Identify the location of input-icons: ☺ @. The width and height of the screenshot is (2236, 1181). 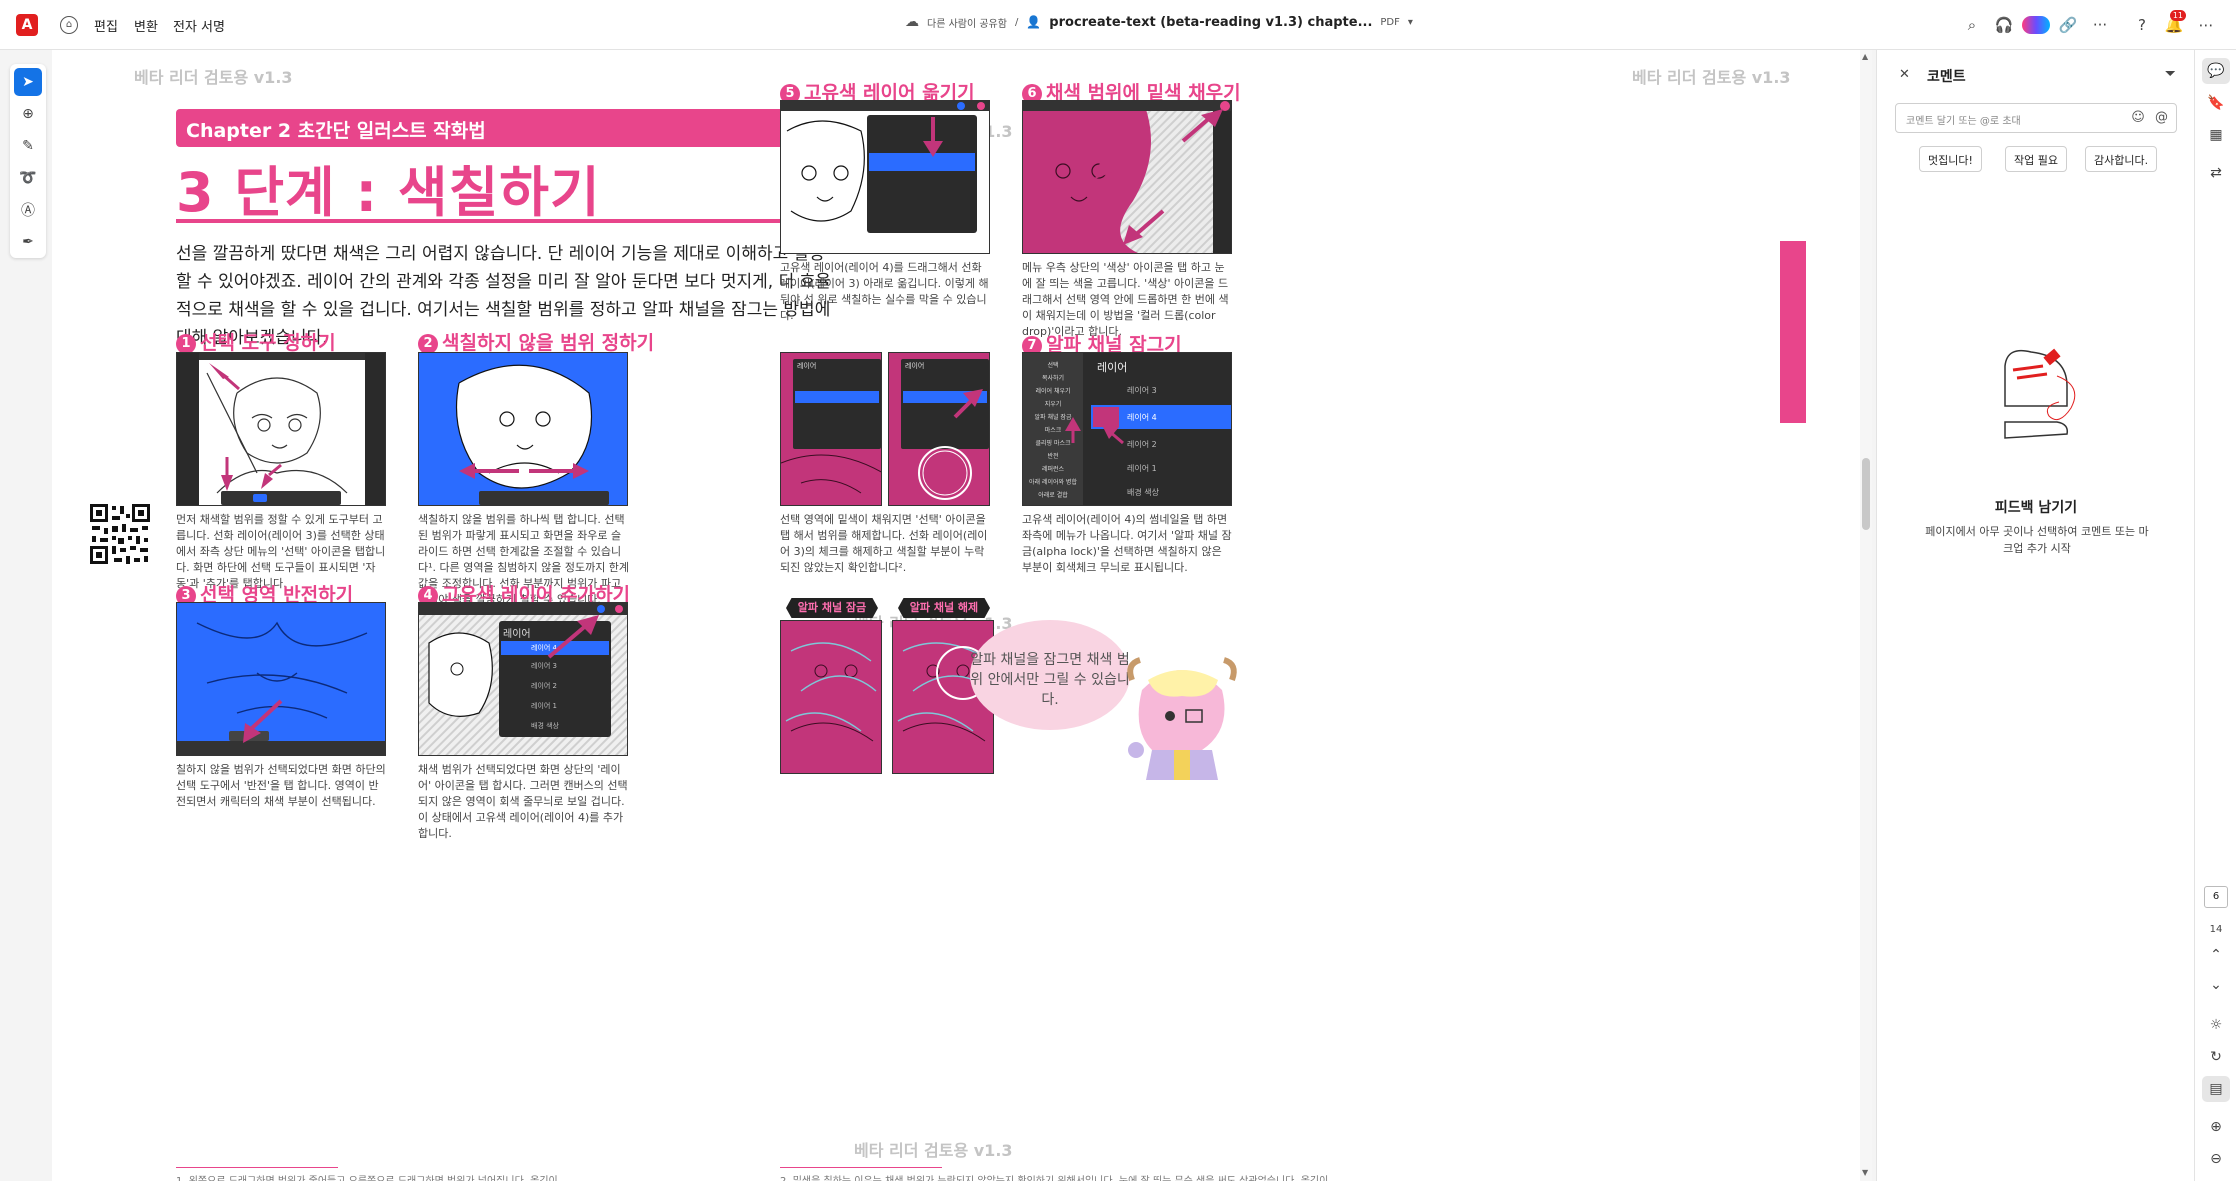
(2149, 117).